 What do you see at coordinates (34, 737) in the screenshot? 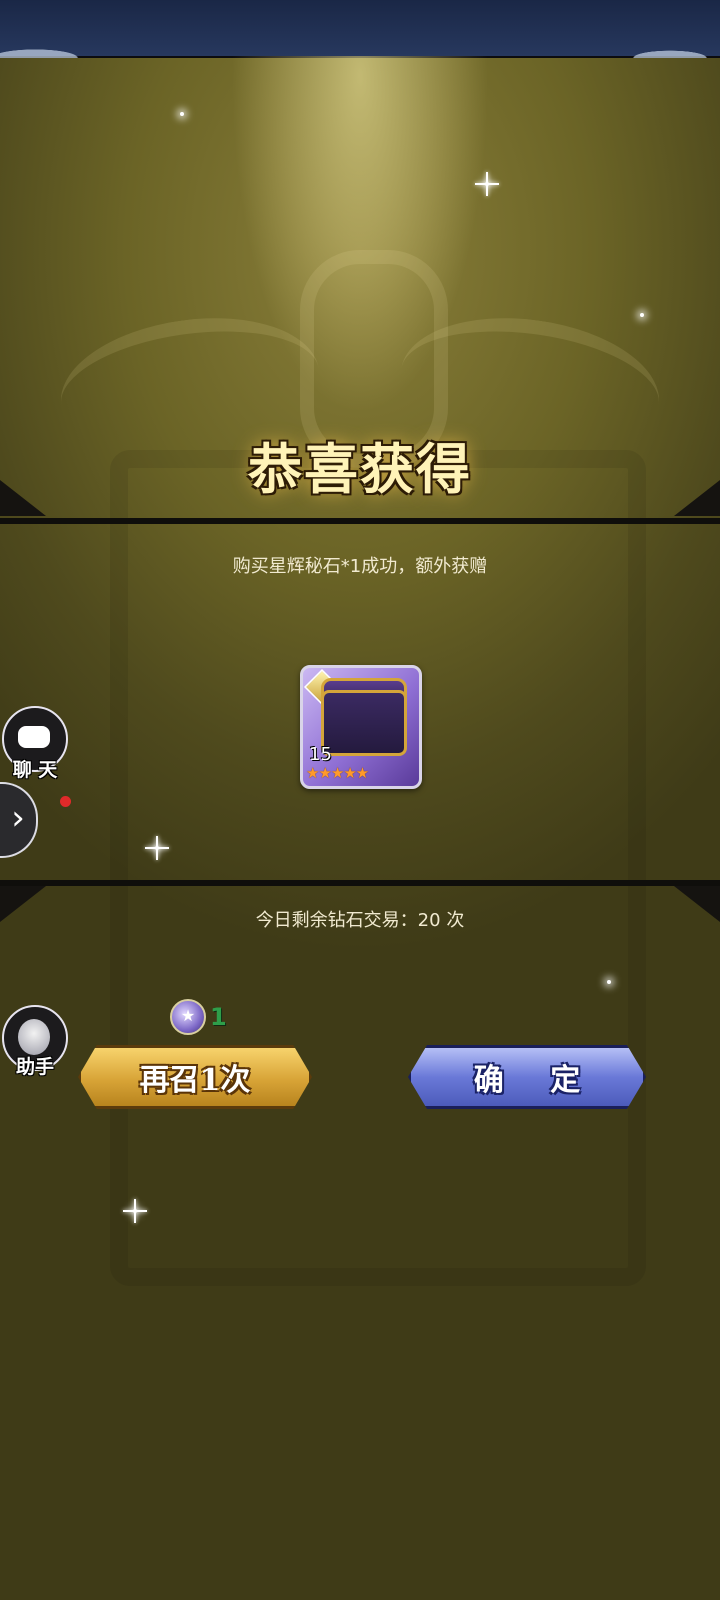
I see `chat-bubble-icon` at bounding box center [34, 737].